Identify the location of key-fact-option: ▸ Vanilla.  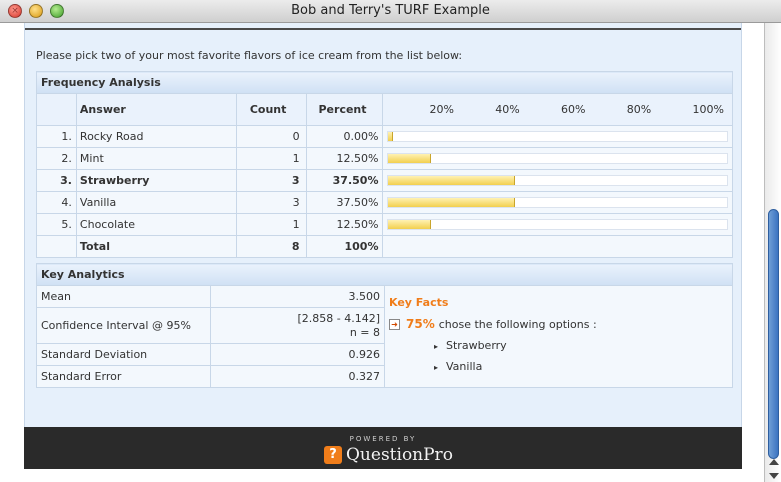
(581, 366).